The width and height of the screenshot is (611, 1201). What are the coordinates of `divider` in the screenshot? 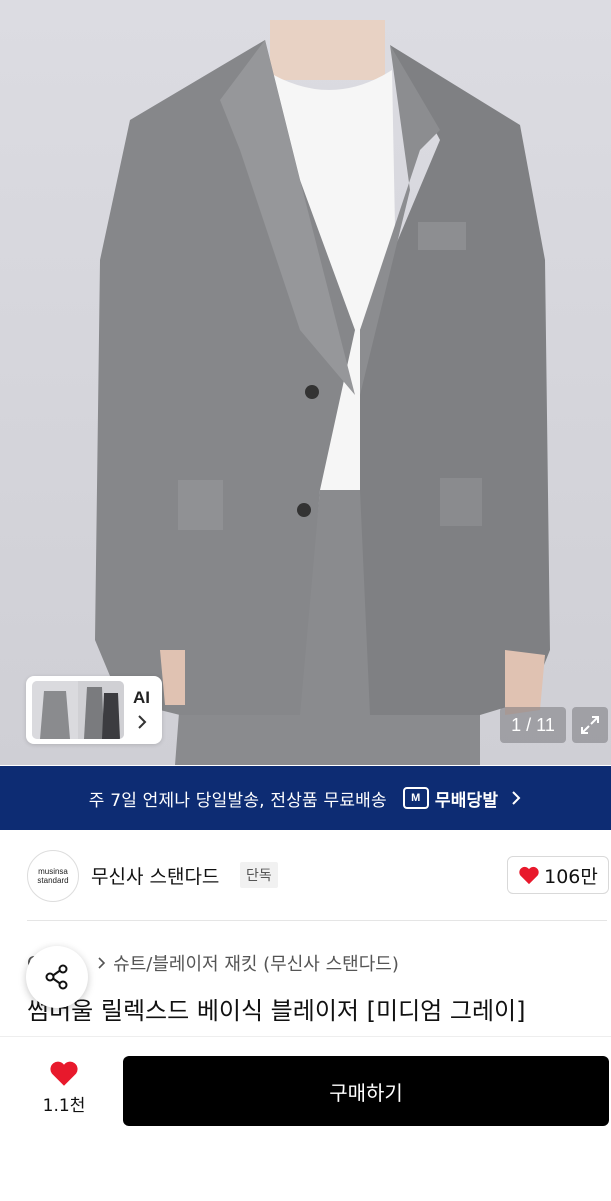 It's located at (317, 920).